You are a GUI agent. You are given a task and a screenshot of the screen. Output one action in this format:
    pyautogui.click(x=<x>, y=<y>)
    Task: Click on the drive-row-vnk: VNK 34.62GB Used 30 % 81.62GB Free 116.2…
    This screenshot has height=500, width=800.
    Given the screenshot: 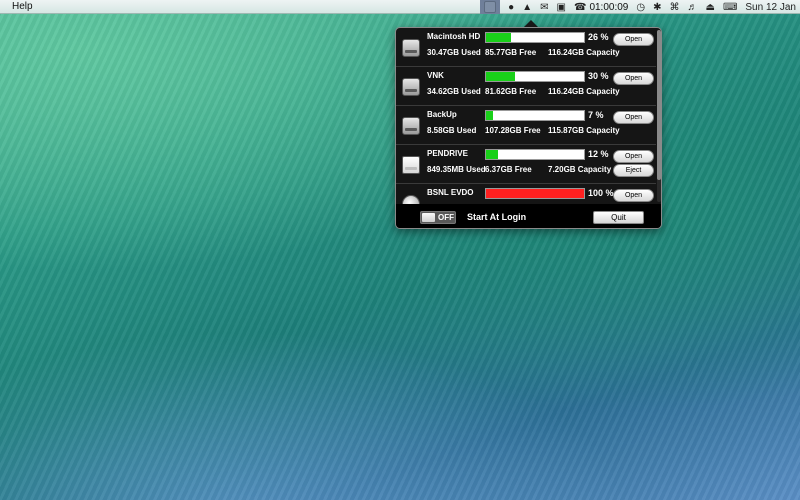 What is the action you would take?
    pyautogui.click(x=526, y=86)
    